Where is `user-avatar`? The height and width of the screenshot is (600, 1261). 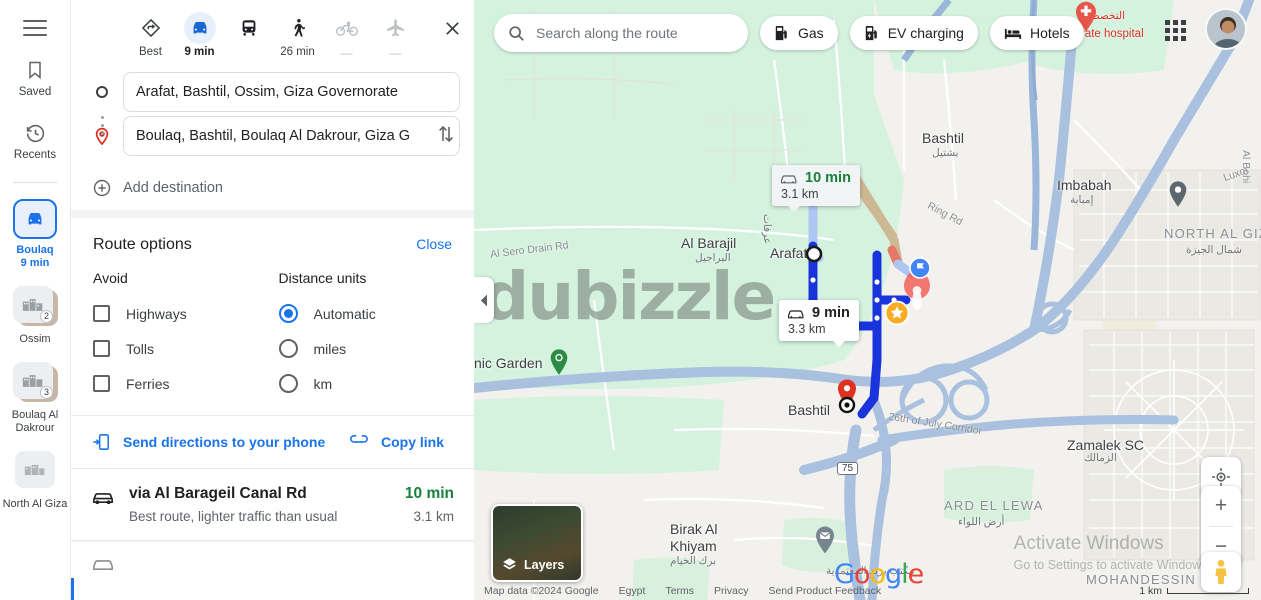
user-avatar is located at coordinates (1226, 29).